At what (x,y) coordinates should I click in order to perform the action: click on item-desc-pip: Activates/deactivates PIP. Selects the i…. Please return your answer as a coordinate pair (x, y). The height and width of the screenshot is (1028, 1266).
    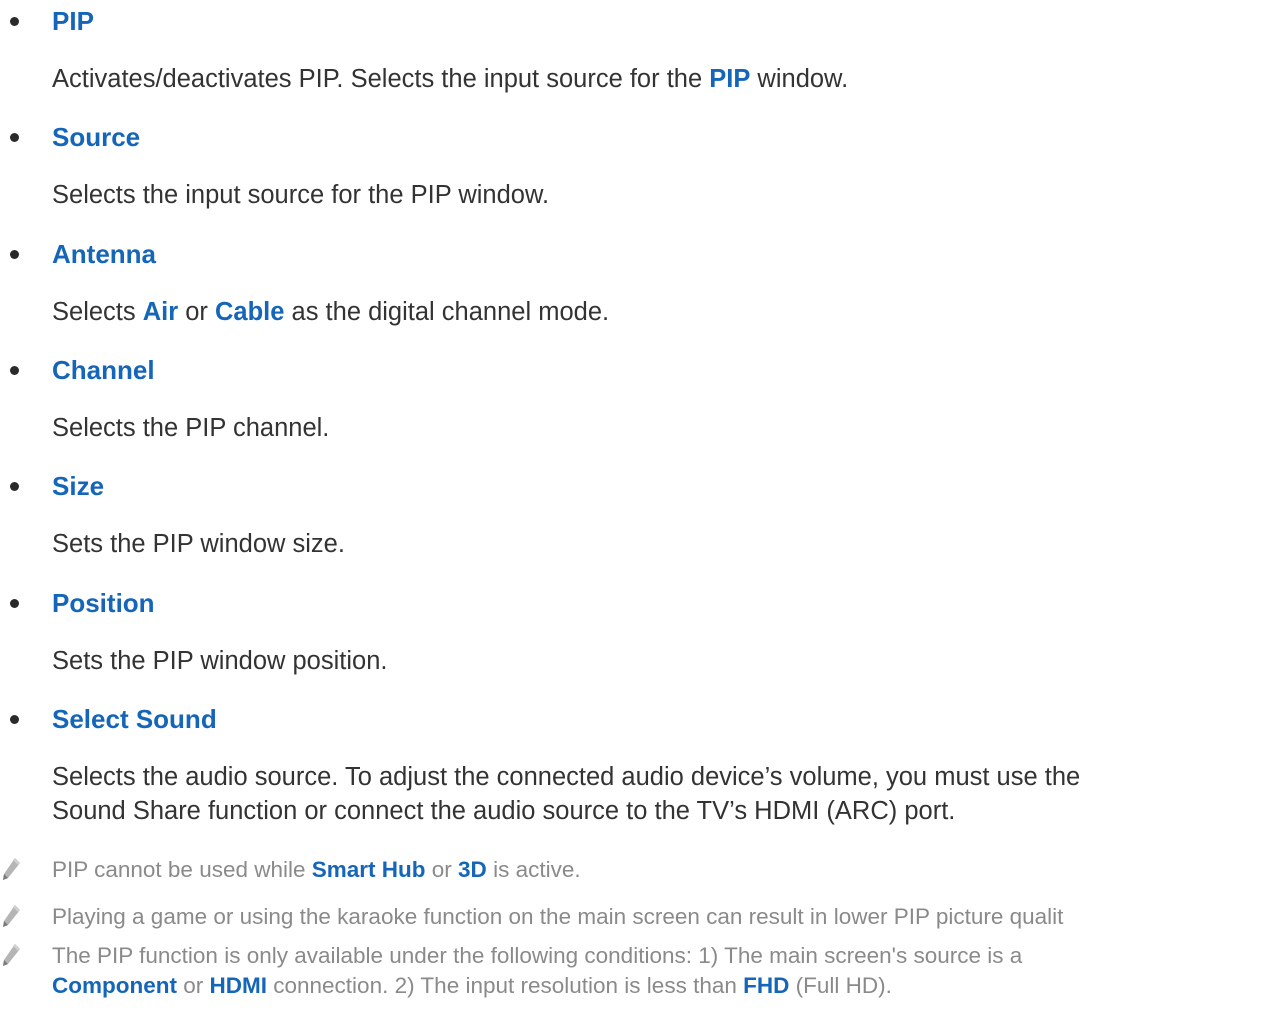
    Looking at the image, I should click on (450, 79).